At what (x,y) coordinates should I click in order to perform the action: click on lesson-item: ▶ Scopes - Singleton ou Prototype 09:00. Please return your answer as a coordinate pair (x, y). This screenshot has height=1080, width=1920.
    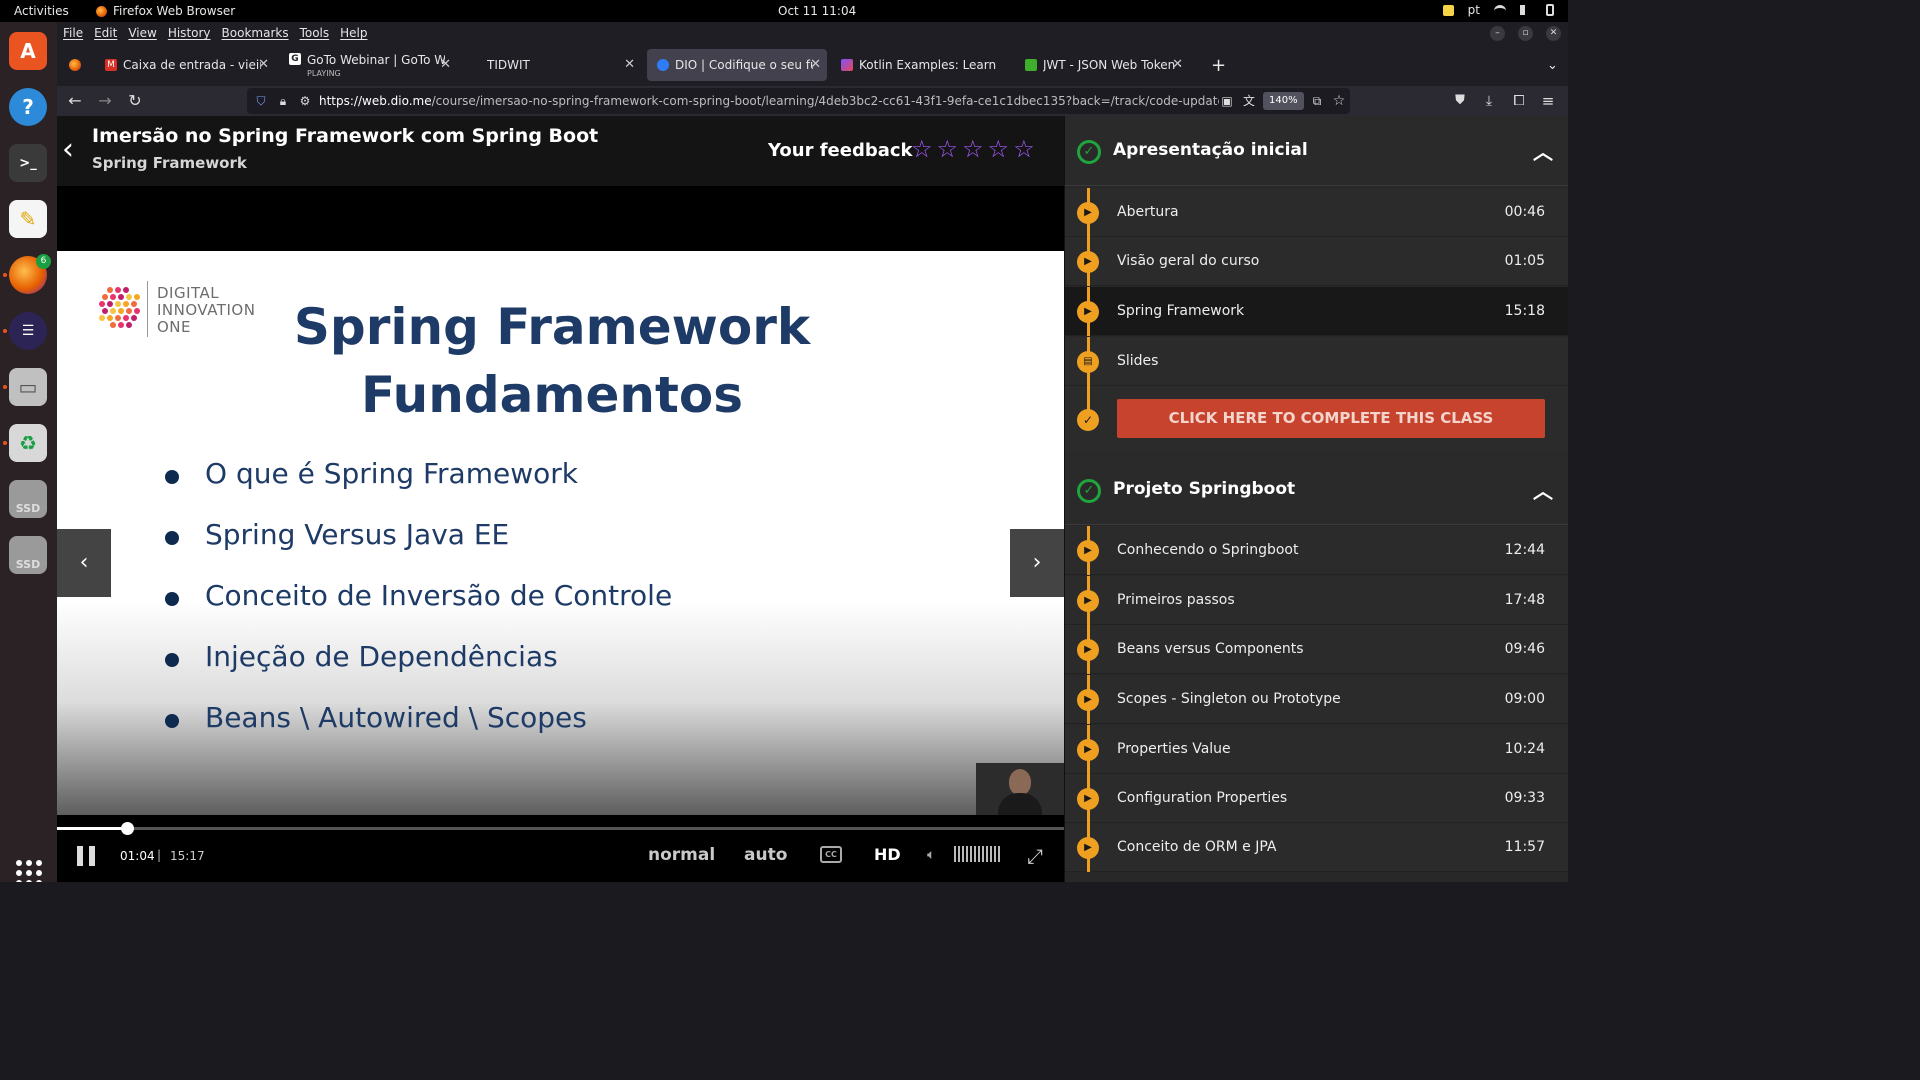
    Looking at the image, I should click on (1316, 699).